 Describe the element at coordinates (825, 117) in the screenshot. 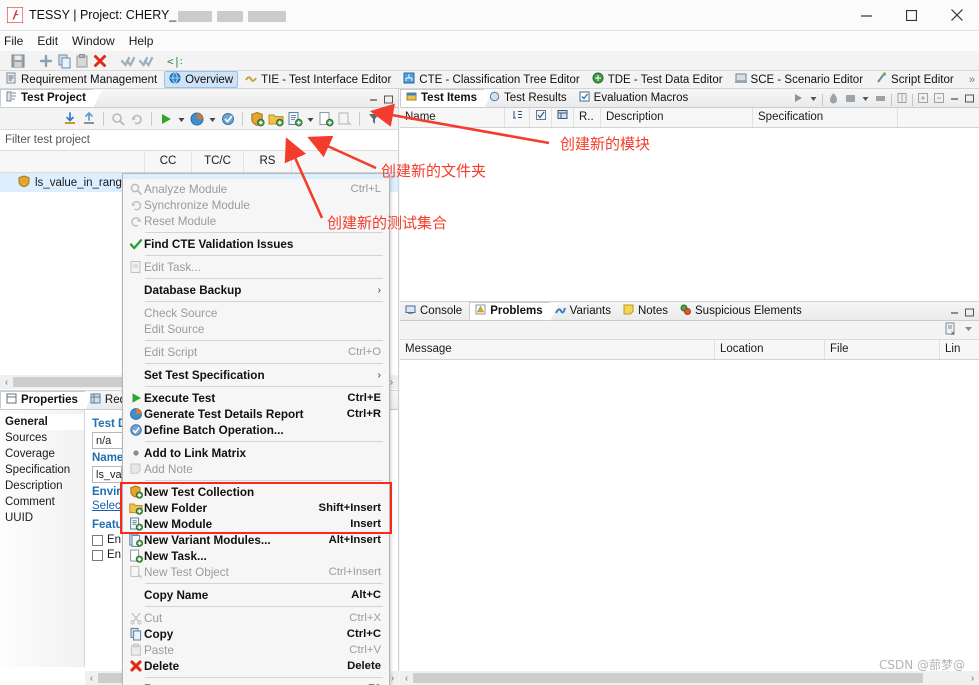

I see `column-specification: Specification` at that location.